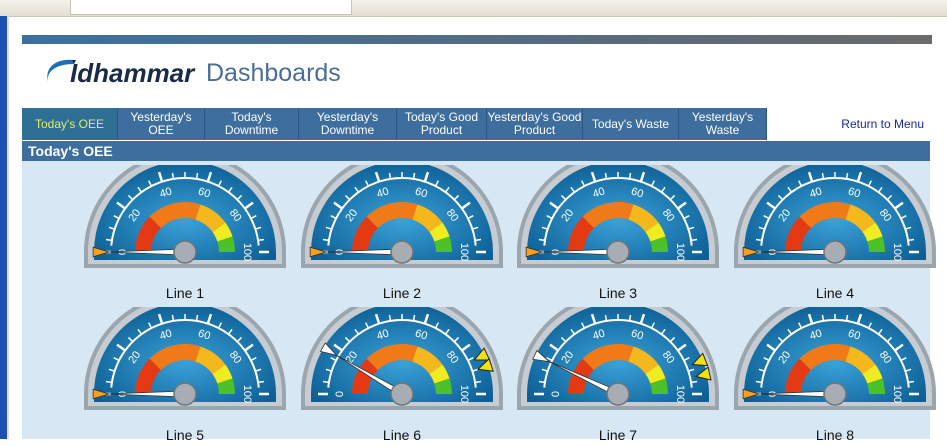 The width and height of the screenshot is (947, 447). I want to click on tab-yesterdays-oee: Yesterday's OEE, so click(161, 124).